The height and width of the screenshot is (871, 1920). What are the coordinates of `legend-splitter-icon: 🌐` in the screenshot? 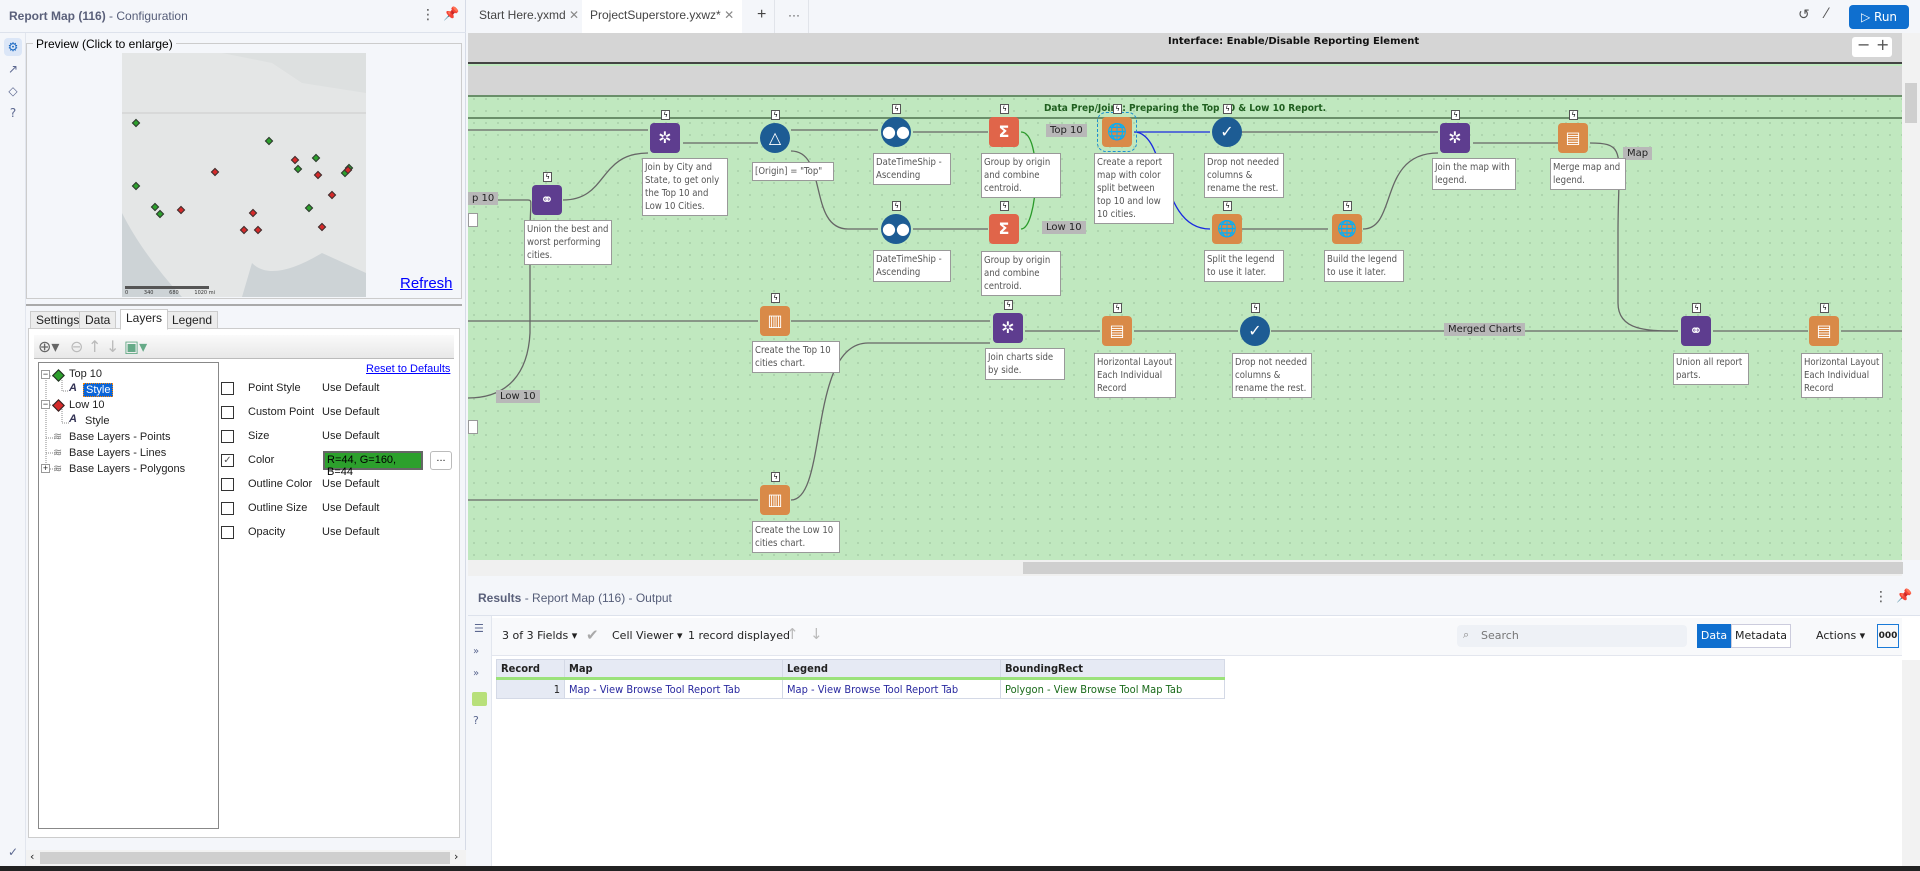 It's located at (1227, 229).